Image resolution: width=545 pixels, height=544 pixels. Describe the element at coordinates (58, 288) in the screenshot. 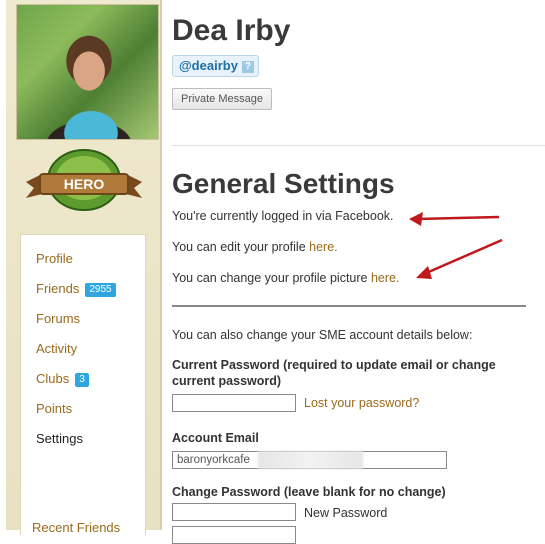

I see `sidebar-item-label: Friends` at that location.